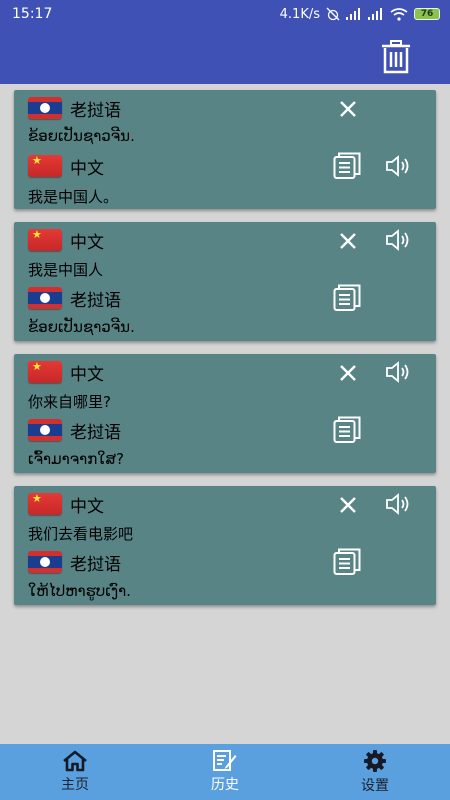 This screenshot has height=800, width=450. What do you see at coordinates (225, 545) in the screenshot?
I see `history-card: 中文 我们去看电影吧 老挝语` at bounding box center [225, 545].